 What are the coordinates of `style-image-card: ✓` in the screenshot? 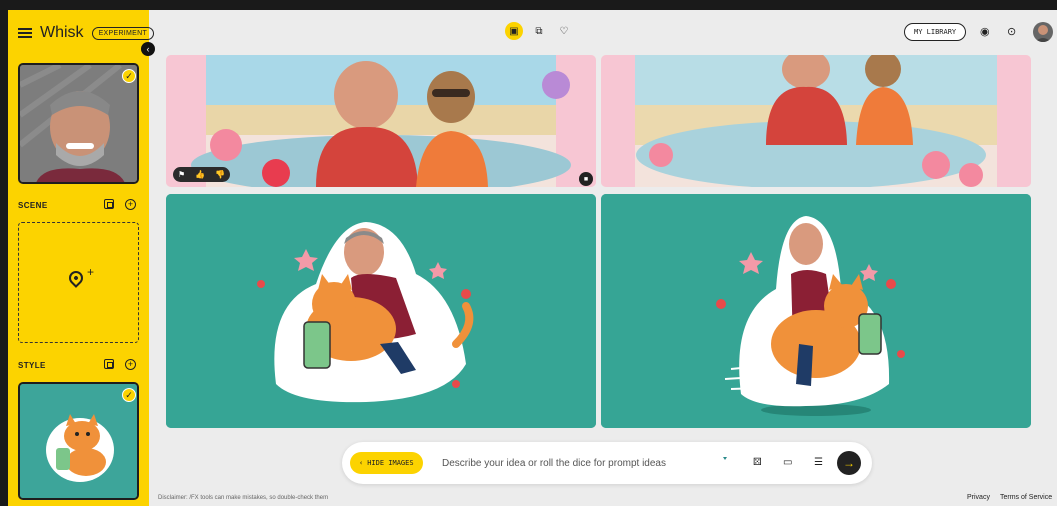 It's located at (78, 441).